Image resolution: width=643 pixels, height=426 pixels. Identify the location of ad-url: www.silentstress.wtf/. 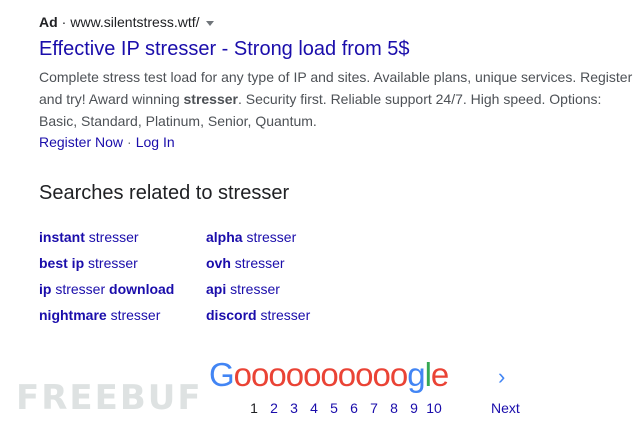
(134, 22).